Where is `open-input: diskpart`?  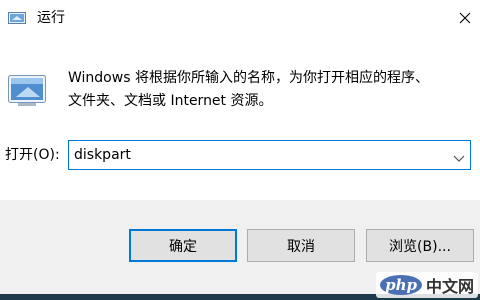
open-input: diskpart is located at coordinates (102, 155).